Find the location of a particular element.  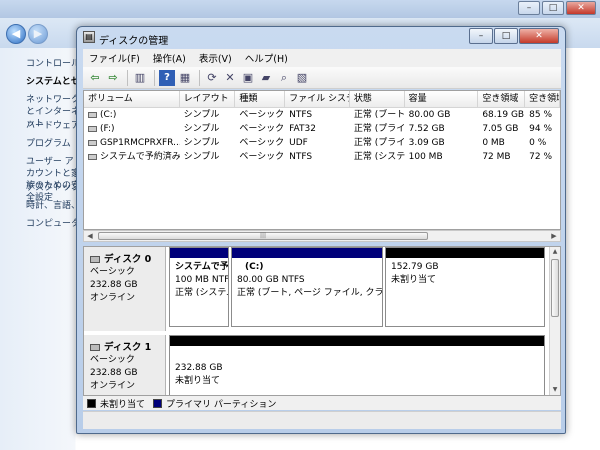

volume-free: 68.19 GB is located at coordinates (503, 115).